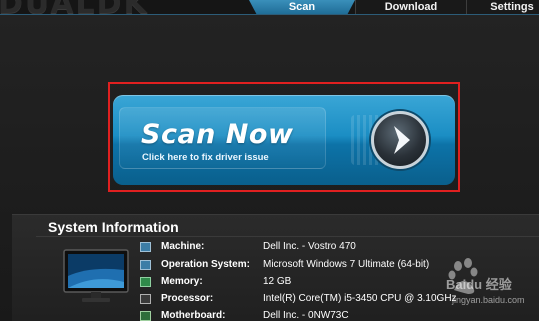  I want to click on system-info-title: System Information, so click(113, 227).